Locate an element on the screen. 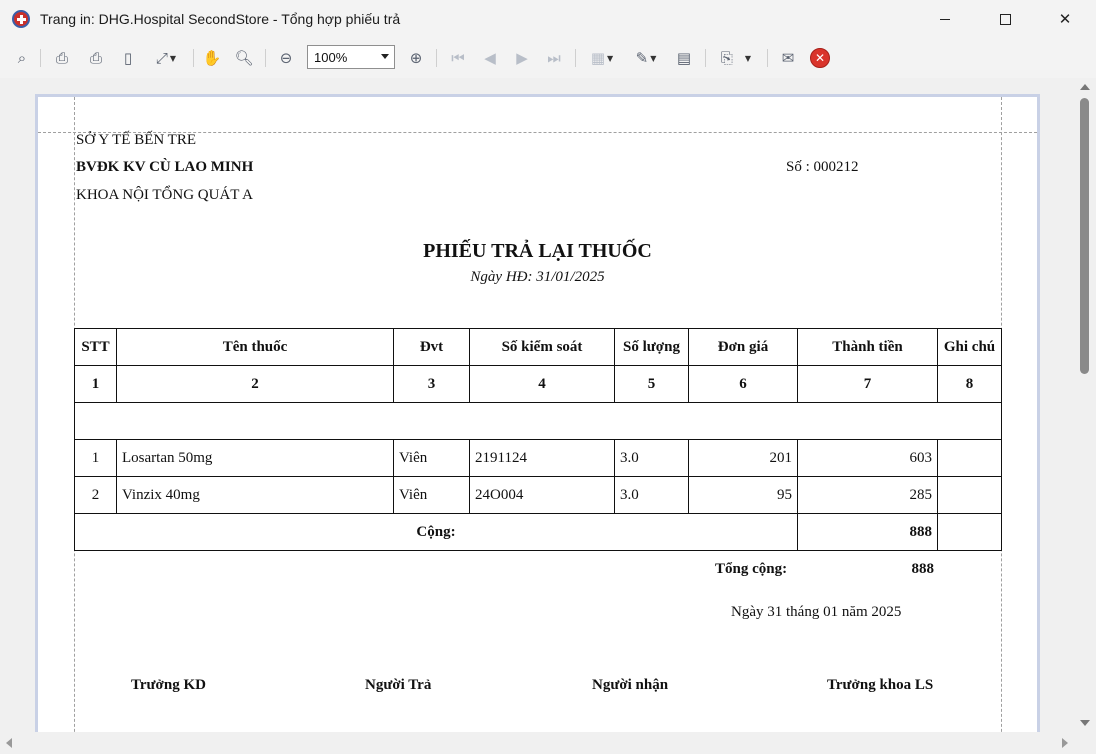  prev-page-icon: ◀ is located at coordinates (490, 58).